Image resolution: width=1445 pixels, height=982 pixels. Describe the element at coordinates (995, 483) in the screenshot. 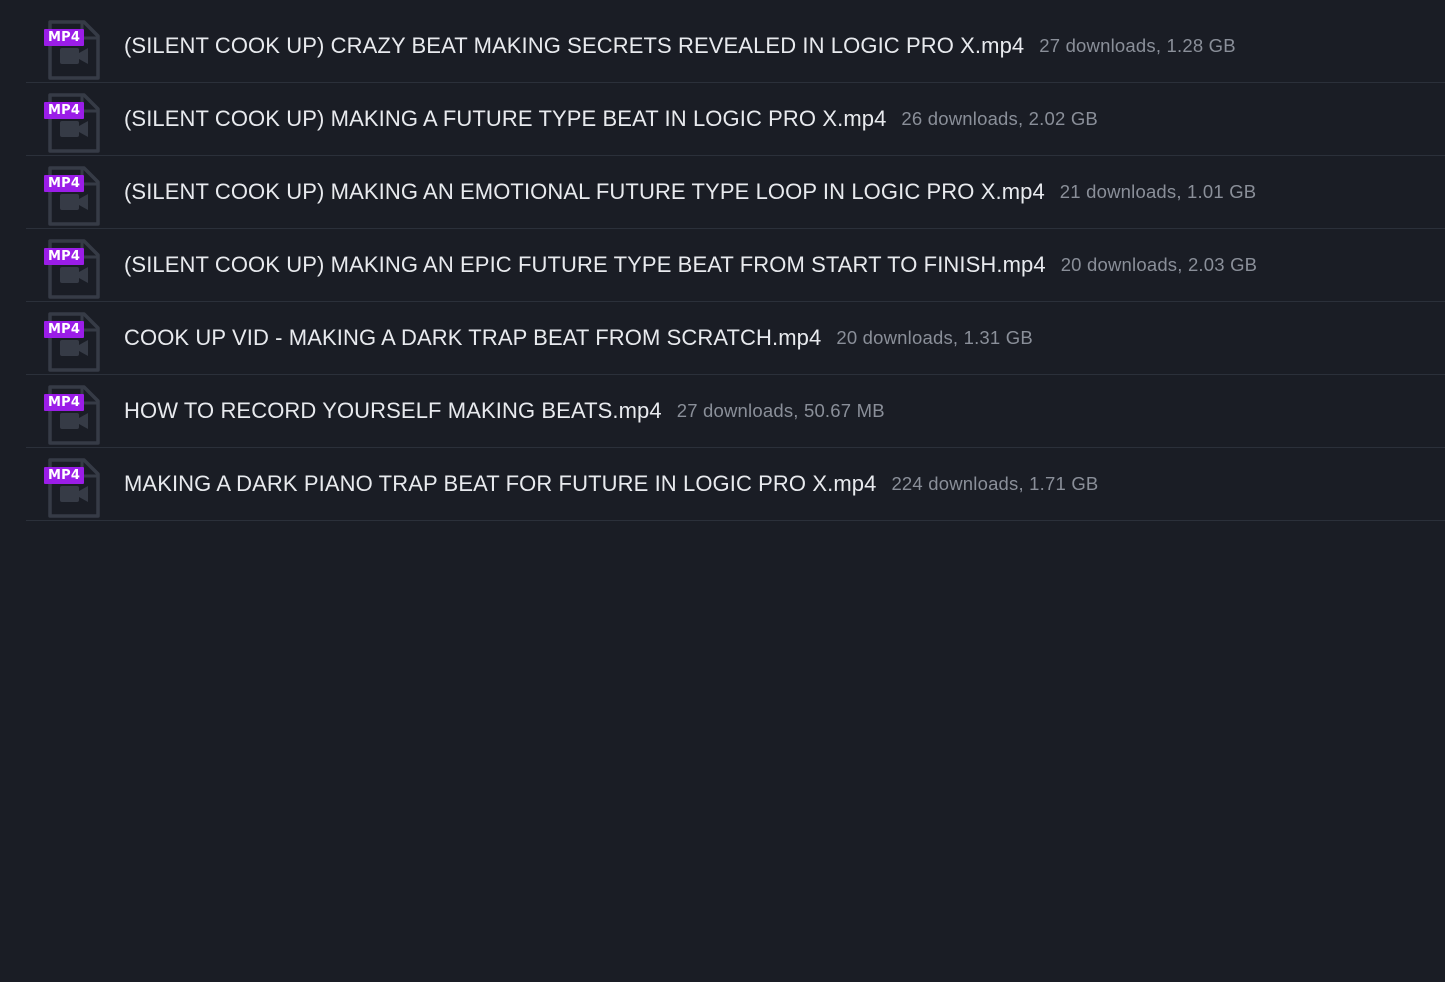

I see `file-meta: 224 downloads, 1.71 GB` at that location.